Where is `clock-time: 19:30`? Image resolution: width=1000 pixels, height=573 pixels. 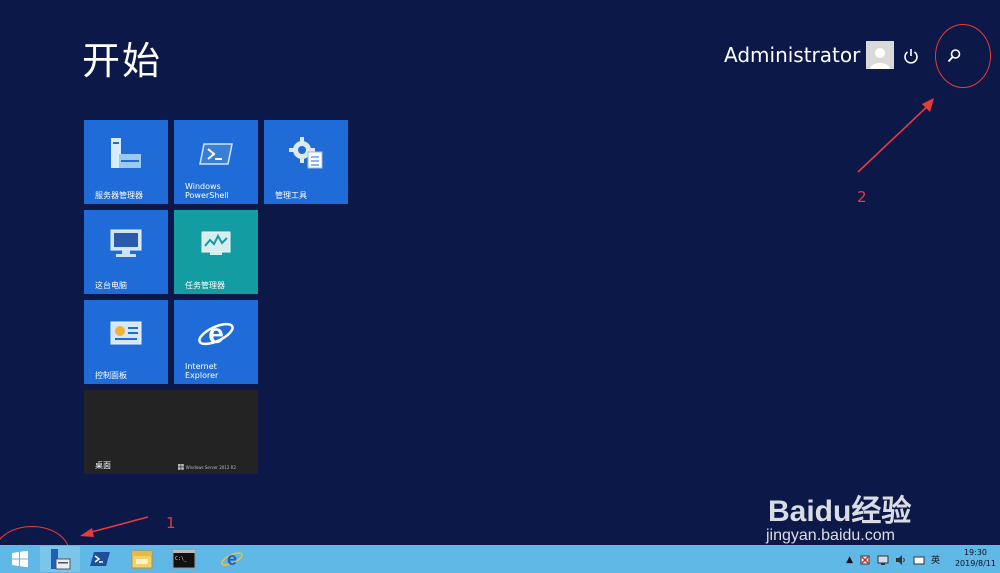 clock-time: 19:30 is located at coordinates (975, 552).